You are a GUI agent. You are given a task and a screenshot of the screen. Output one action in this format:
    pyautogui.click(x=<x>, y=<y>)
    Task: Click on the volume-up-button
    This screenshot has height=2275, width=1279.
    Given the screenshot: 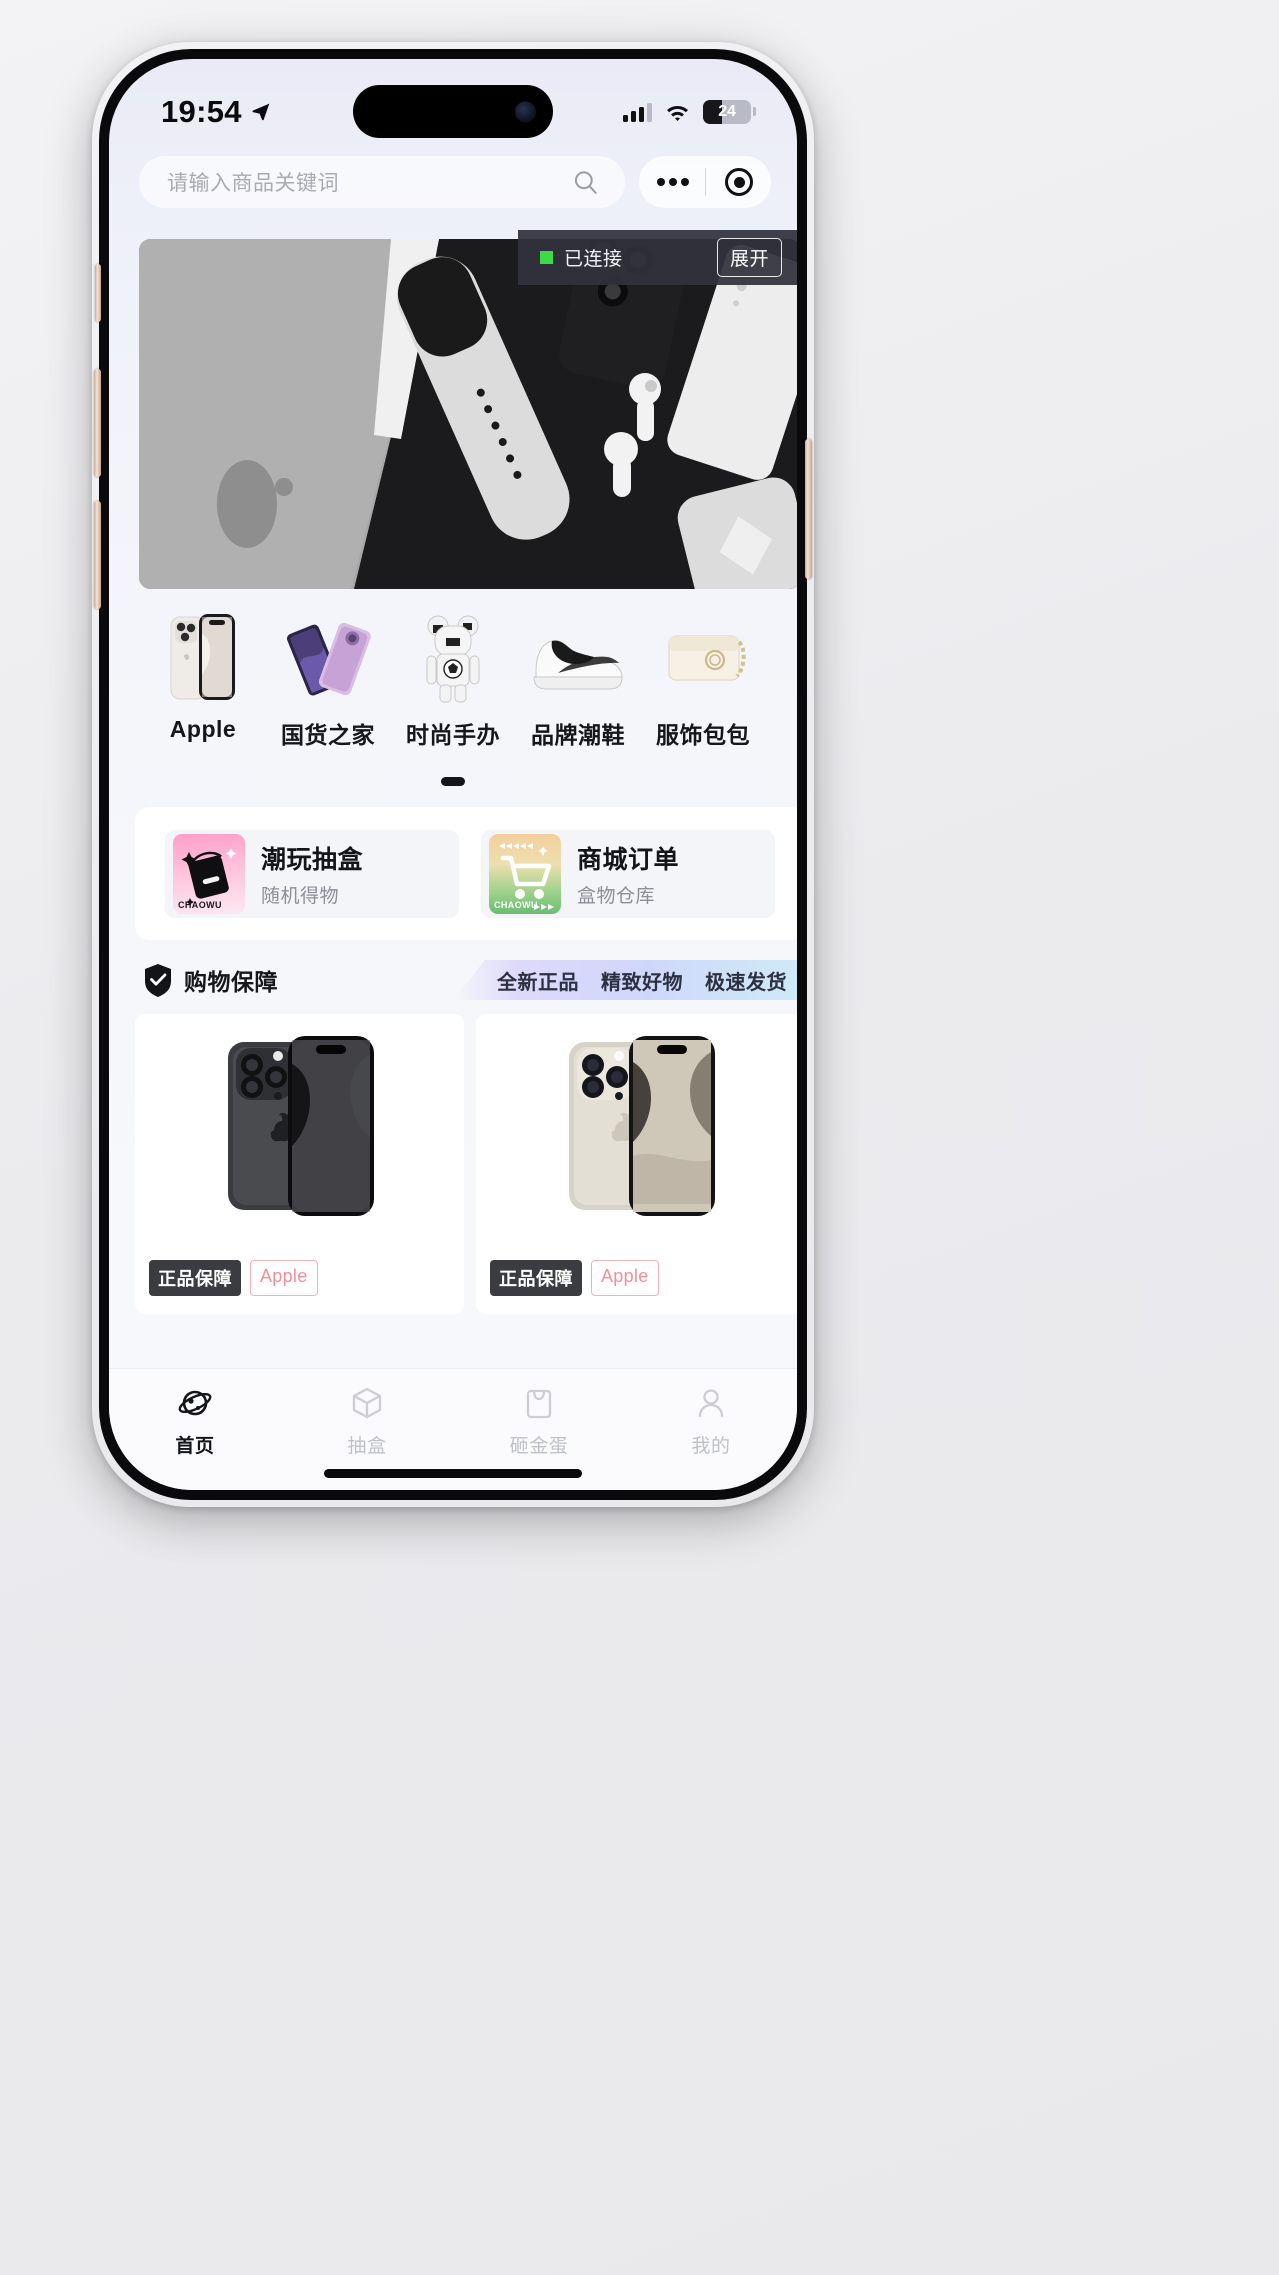 What is the action you would take?
    pyautogui.click(x=97, y=423)
    